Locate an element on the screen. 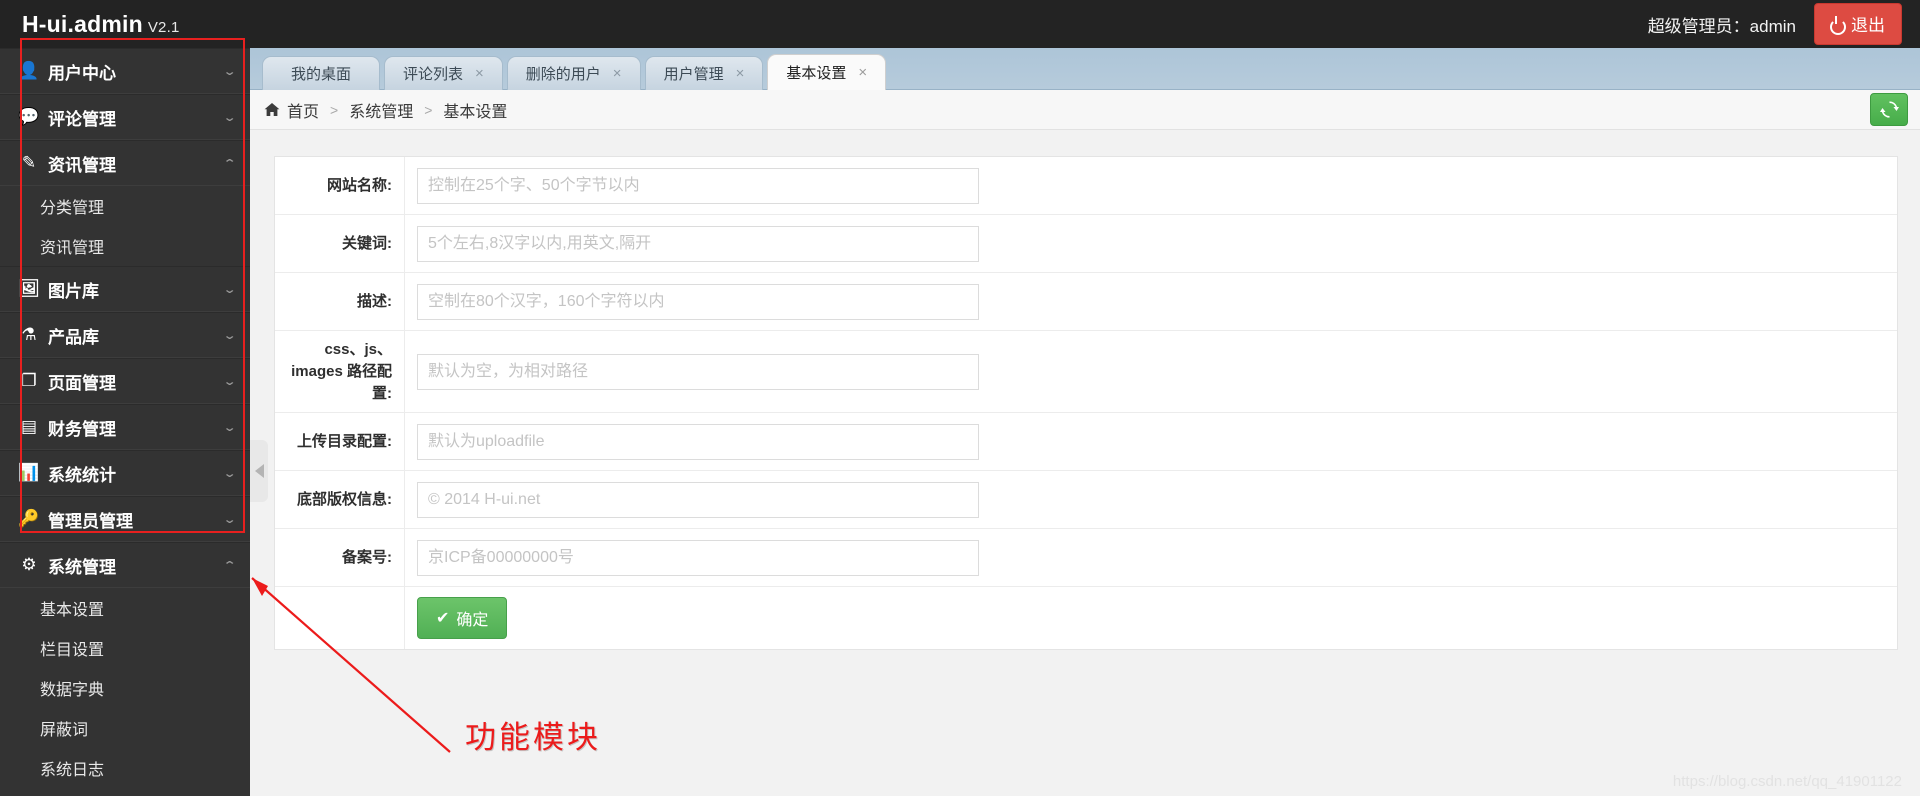 The image size is (1920, 796). refresh-button is located at coordinates (1889, 109).